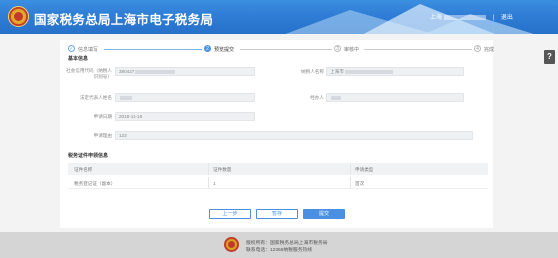  I want to click on step-3-number: 3, so click(337, 48).